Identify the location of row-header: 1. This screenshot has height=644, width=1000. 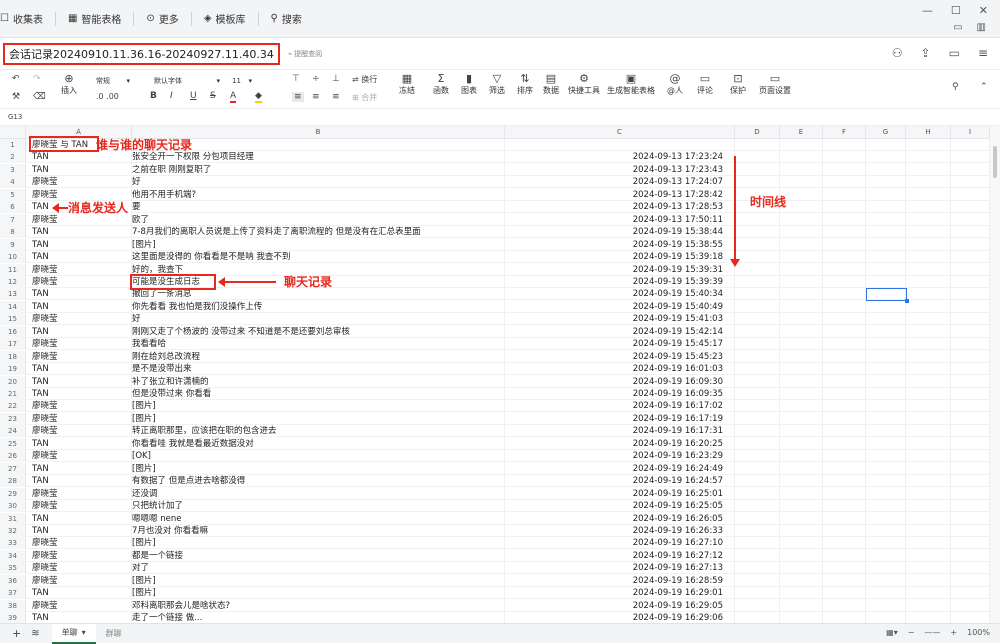
(13, 145).